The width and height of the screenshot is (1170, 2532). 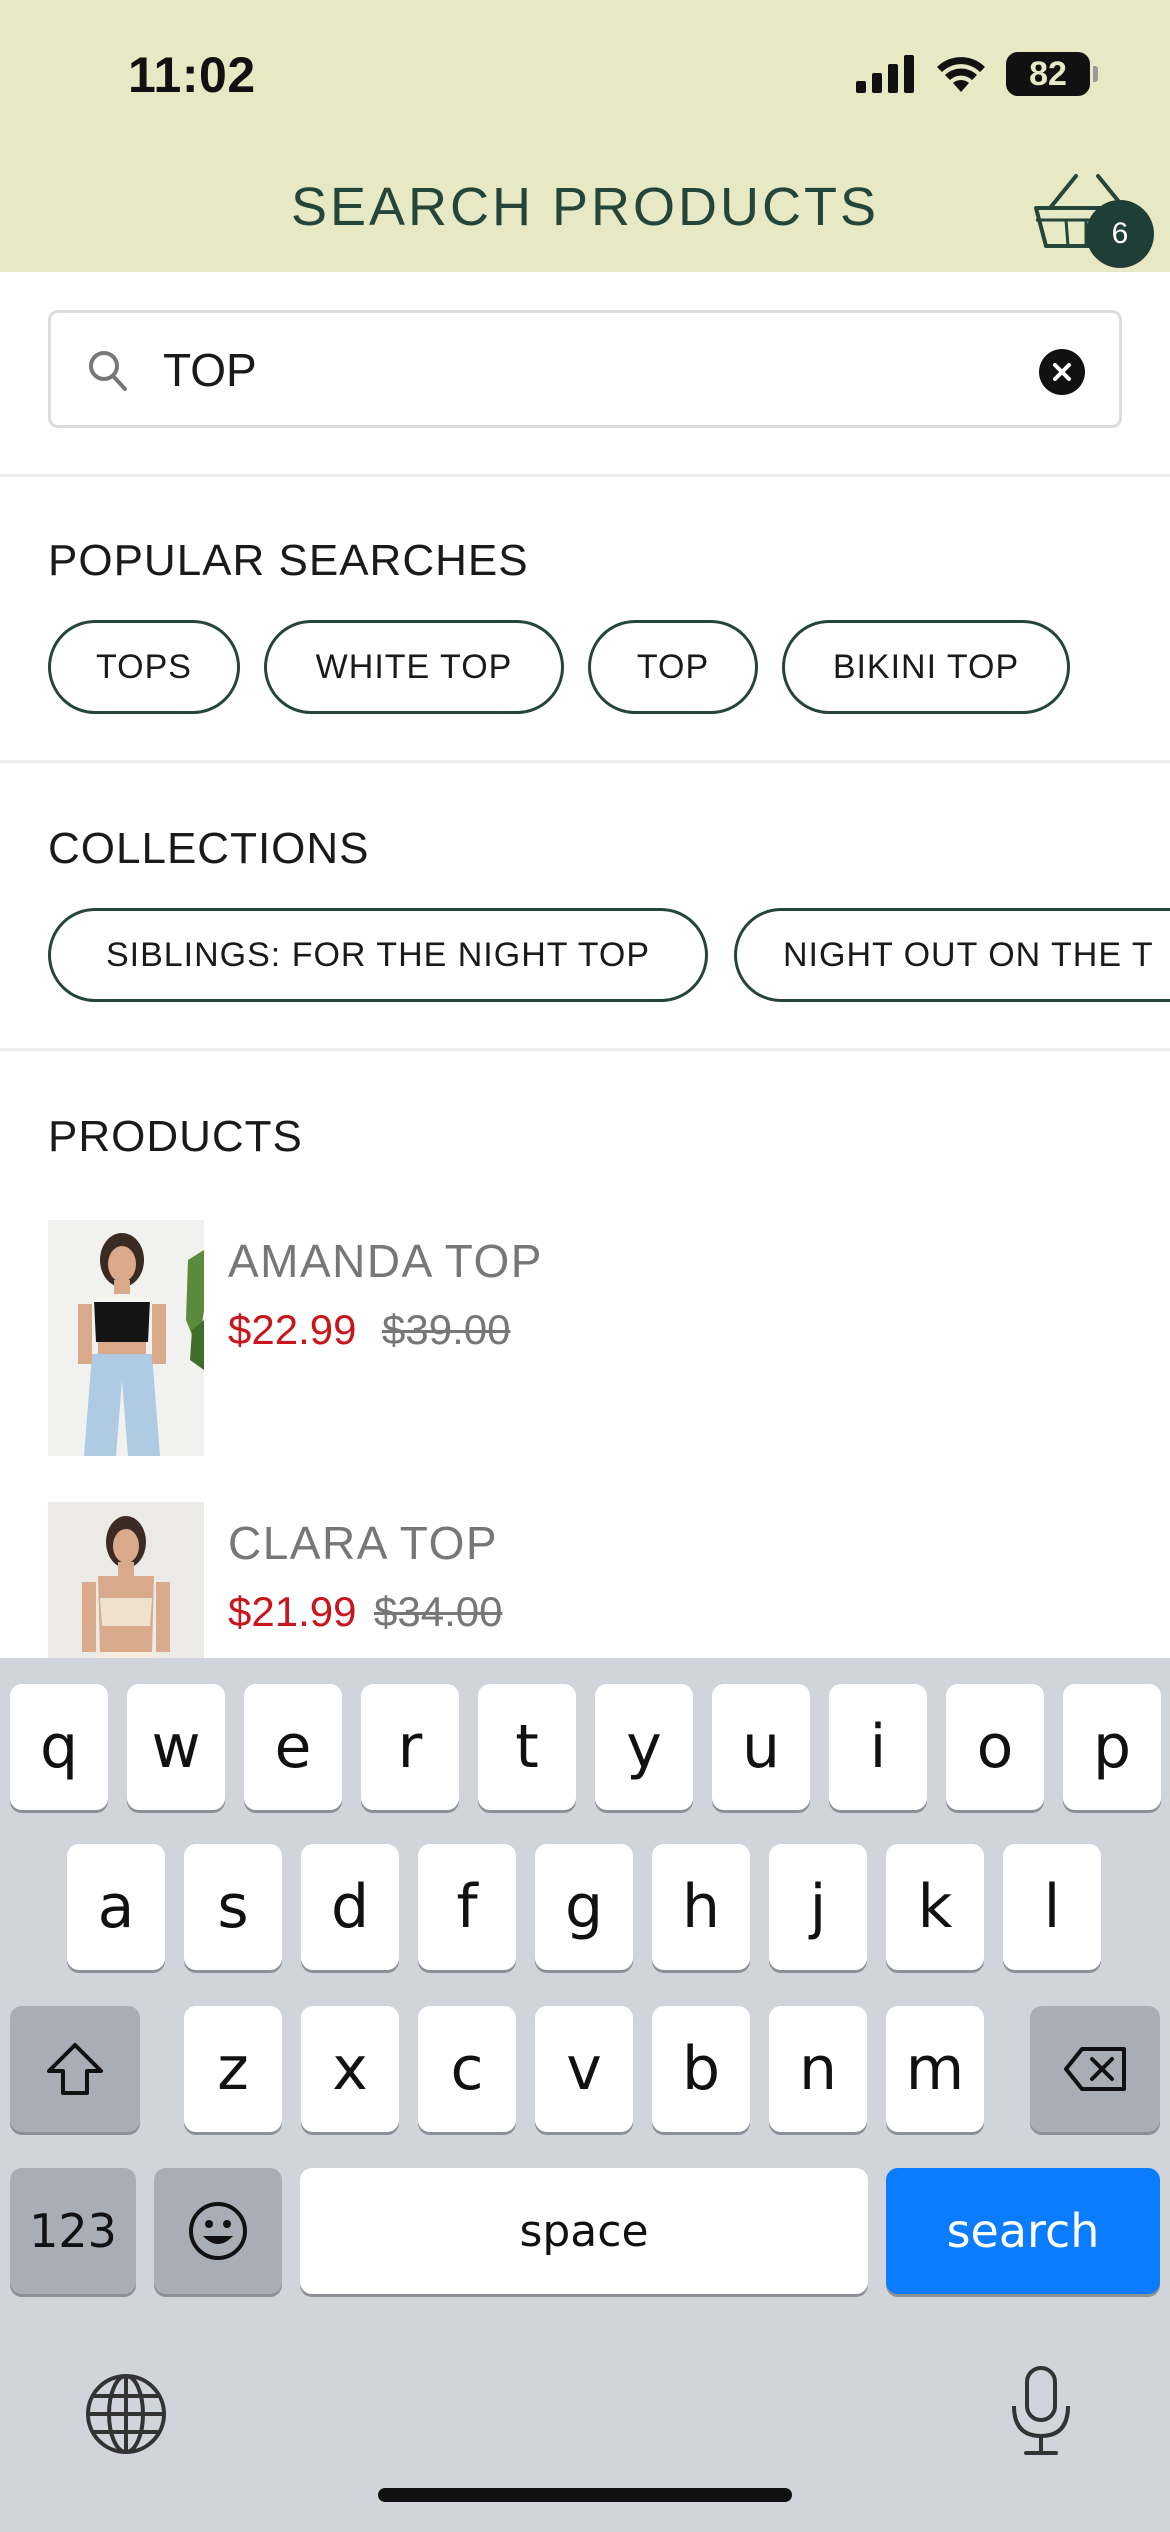 I want to click on key-q: q, so click(x=59, y=1747).